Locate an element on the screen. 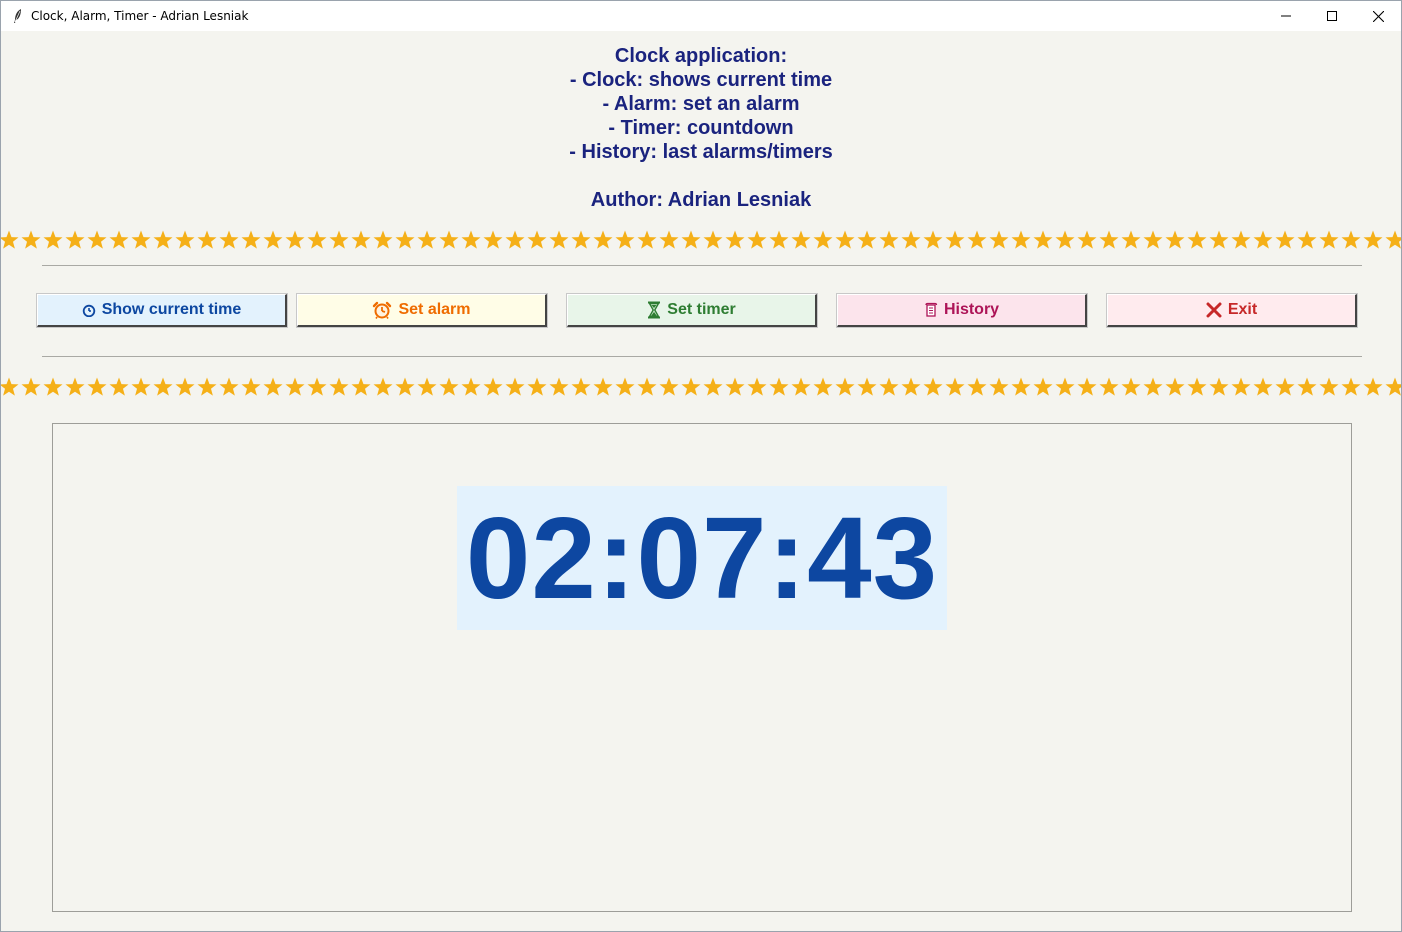 Image resolution: width=1402 pixels, height=932 pixels. history-label: History is located at coordinates (971, 309).